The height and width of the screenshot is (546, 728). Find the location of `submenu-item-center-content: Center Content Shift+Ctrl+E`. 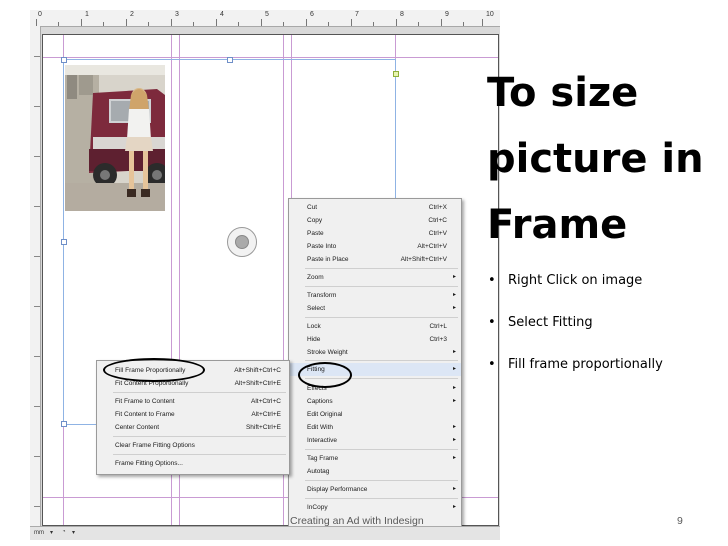

submenu-item-center-content: Center Content Shift+Ctrl+E is located at coordinates (193, 427).